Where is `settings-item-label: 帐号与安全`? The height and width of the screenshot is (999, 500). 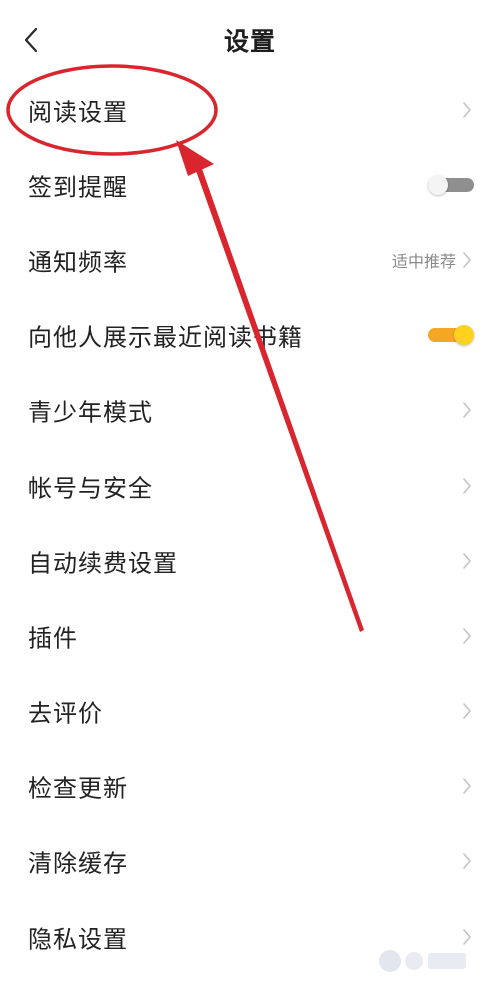
settings-item-label: 帐号与安全 is located at coordinates (90, 488).